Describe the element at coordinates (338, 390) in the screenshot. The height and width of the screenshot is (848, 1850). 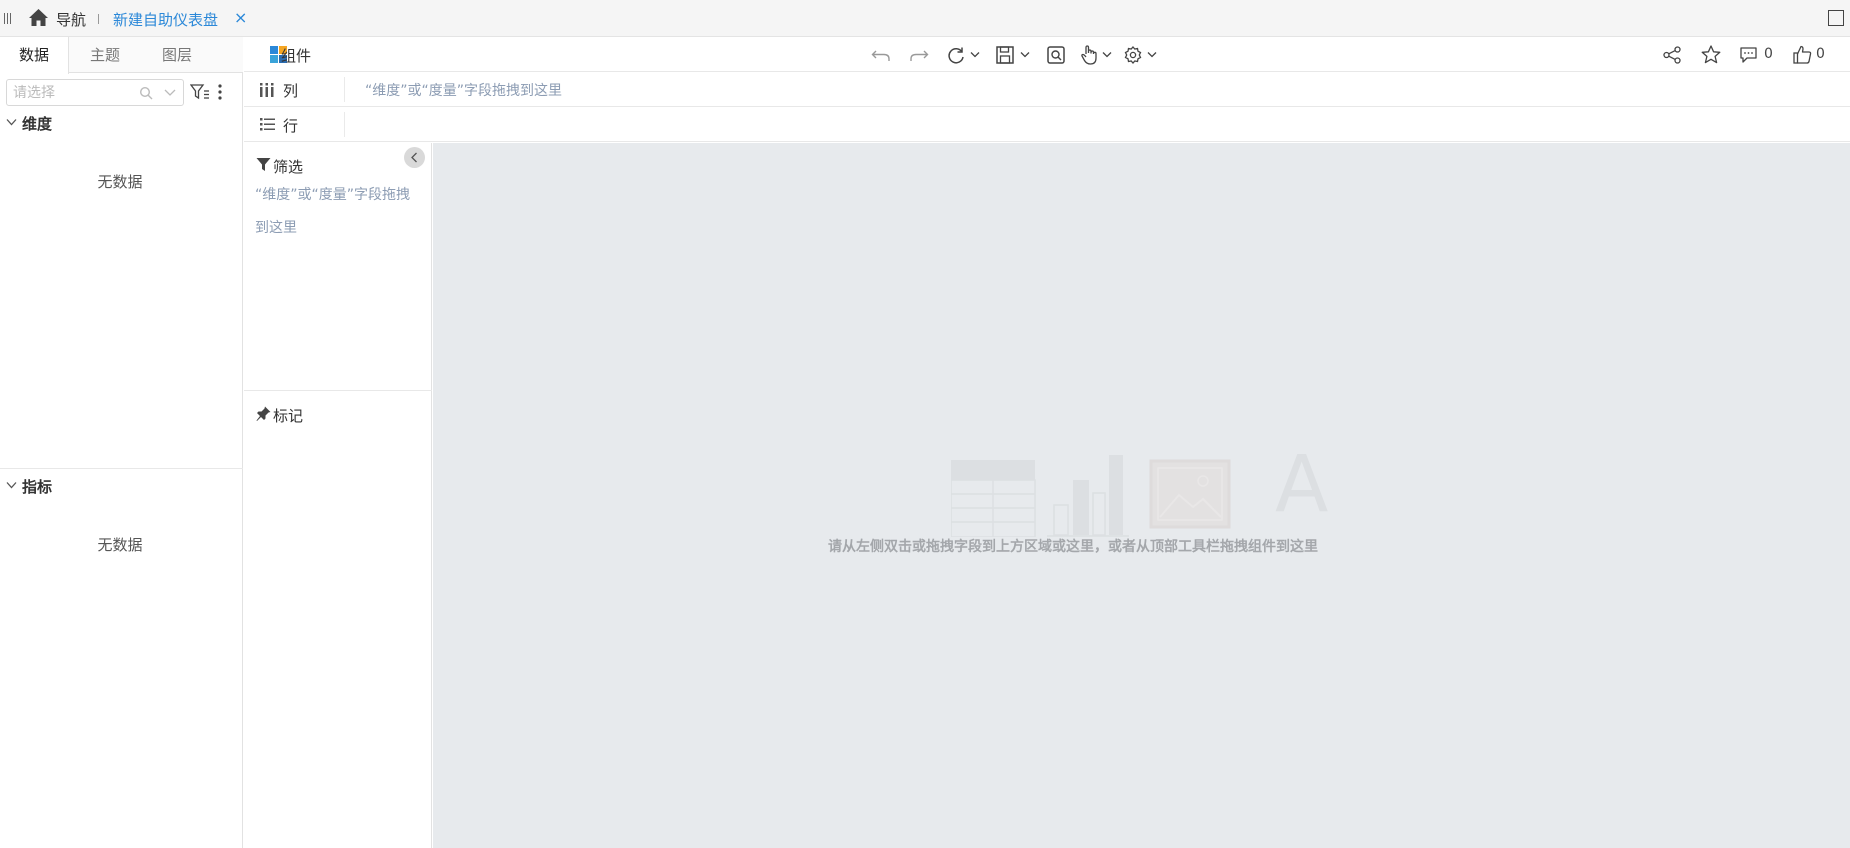
I see `panel-divider` at that location.